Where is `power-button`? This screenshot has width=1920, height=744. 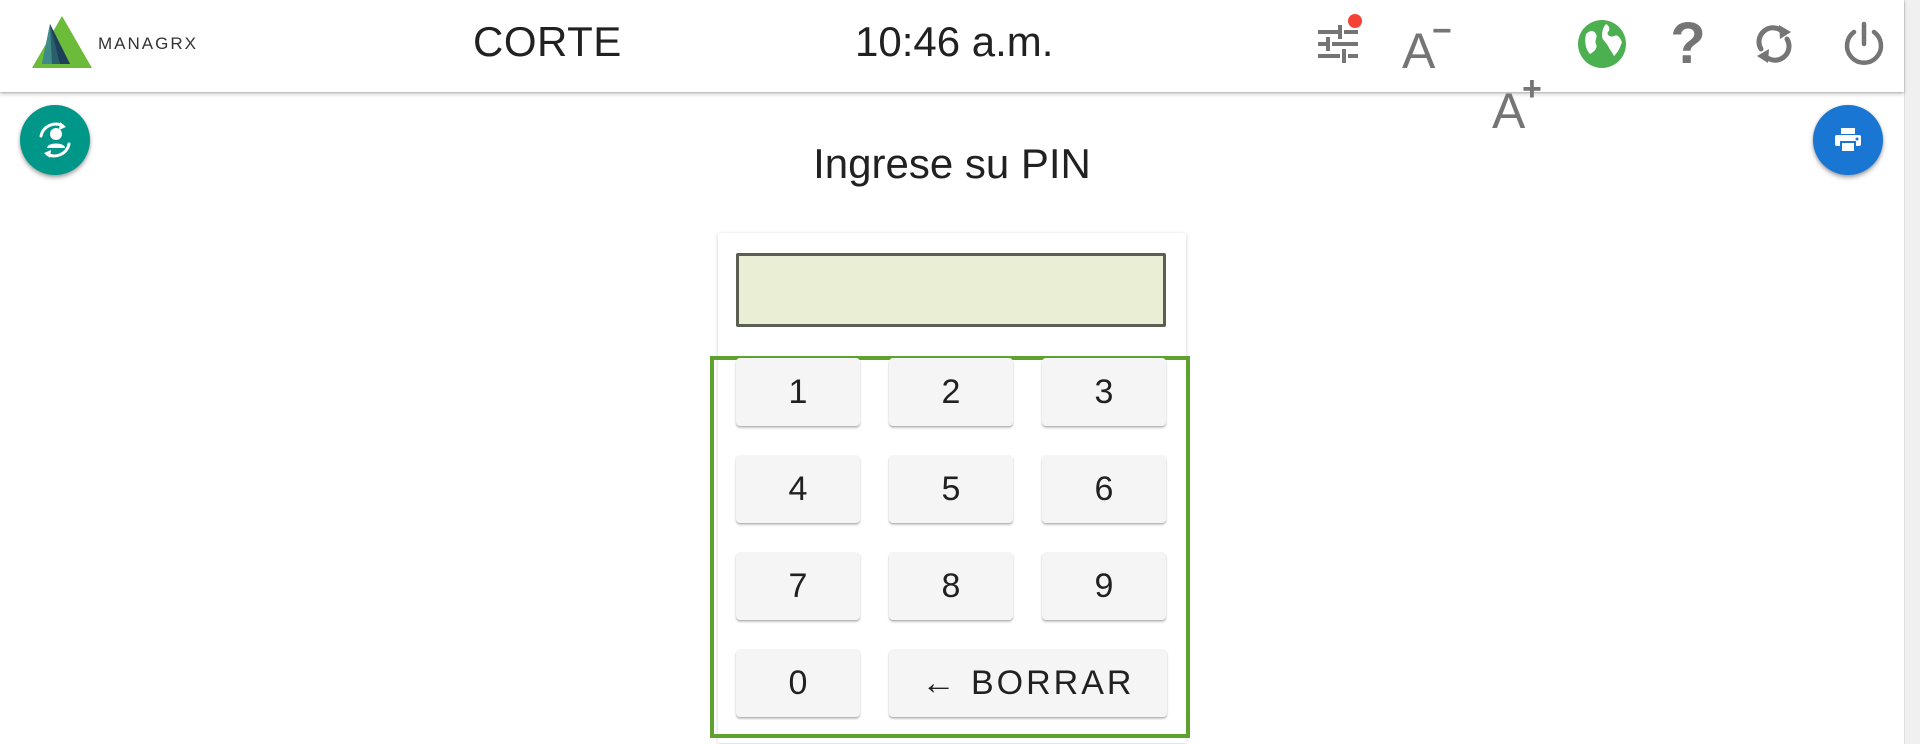
power-button is located at coordinates (1864, 44).